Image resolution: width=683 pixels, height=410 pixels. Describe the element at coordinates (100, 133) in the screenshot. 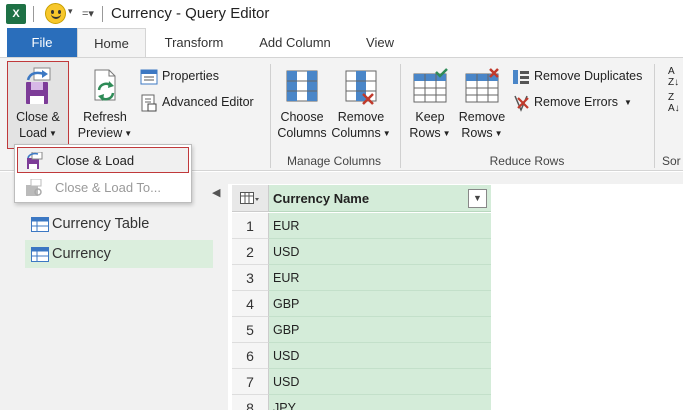

I see `refresh-preview-label-2: Preview` at that location.